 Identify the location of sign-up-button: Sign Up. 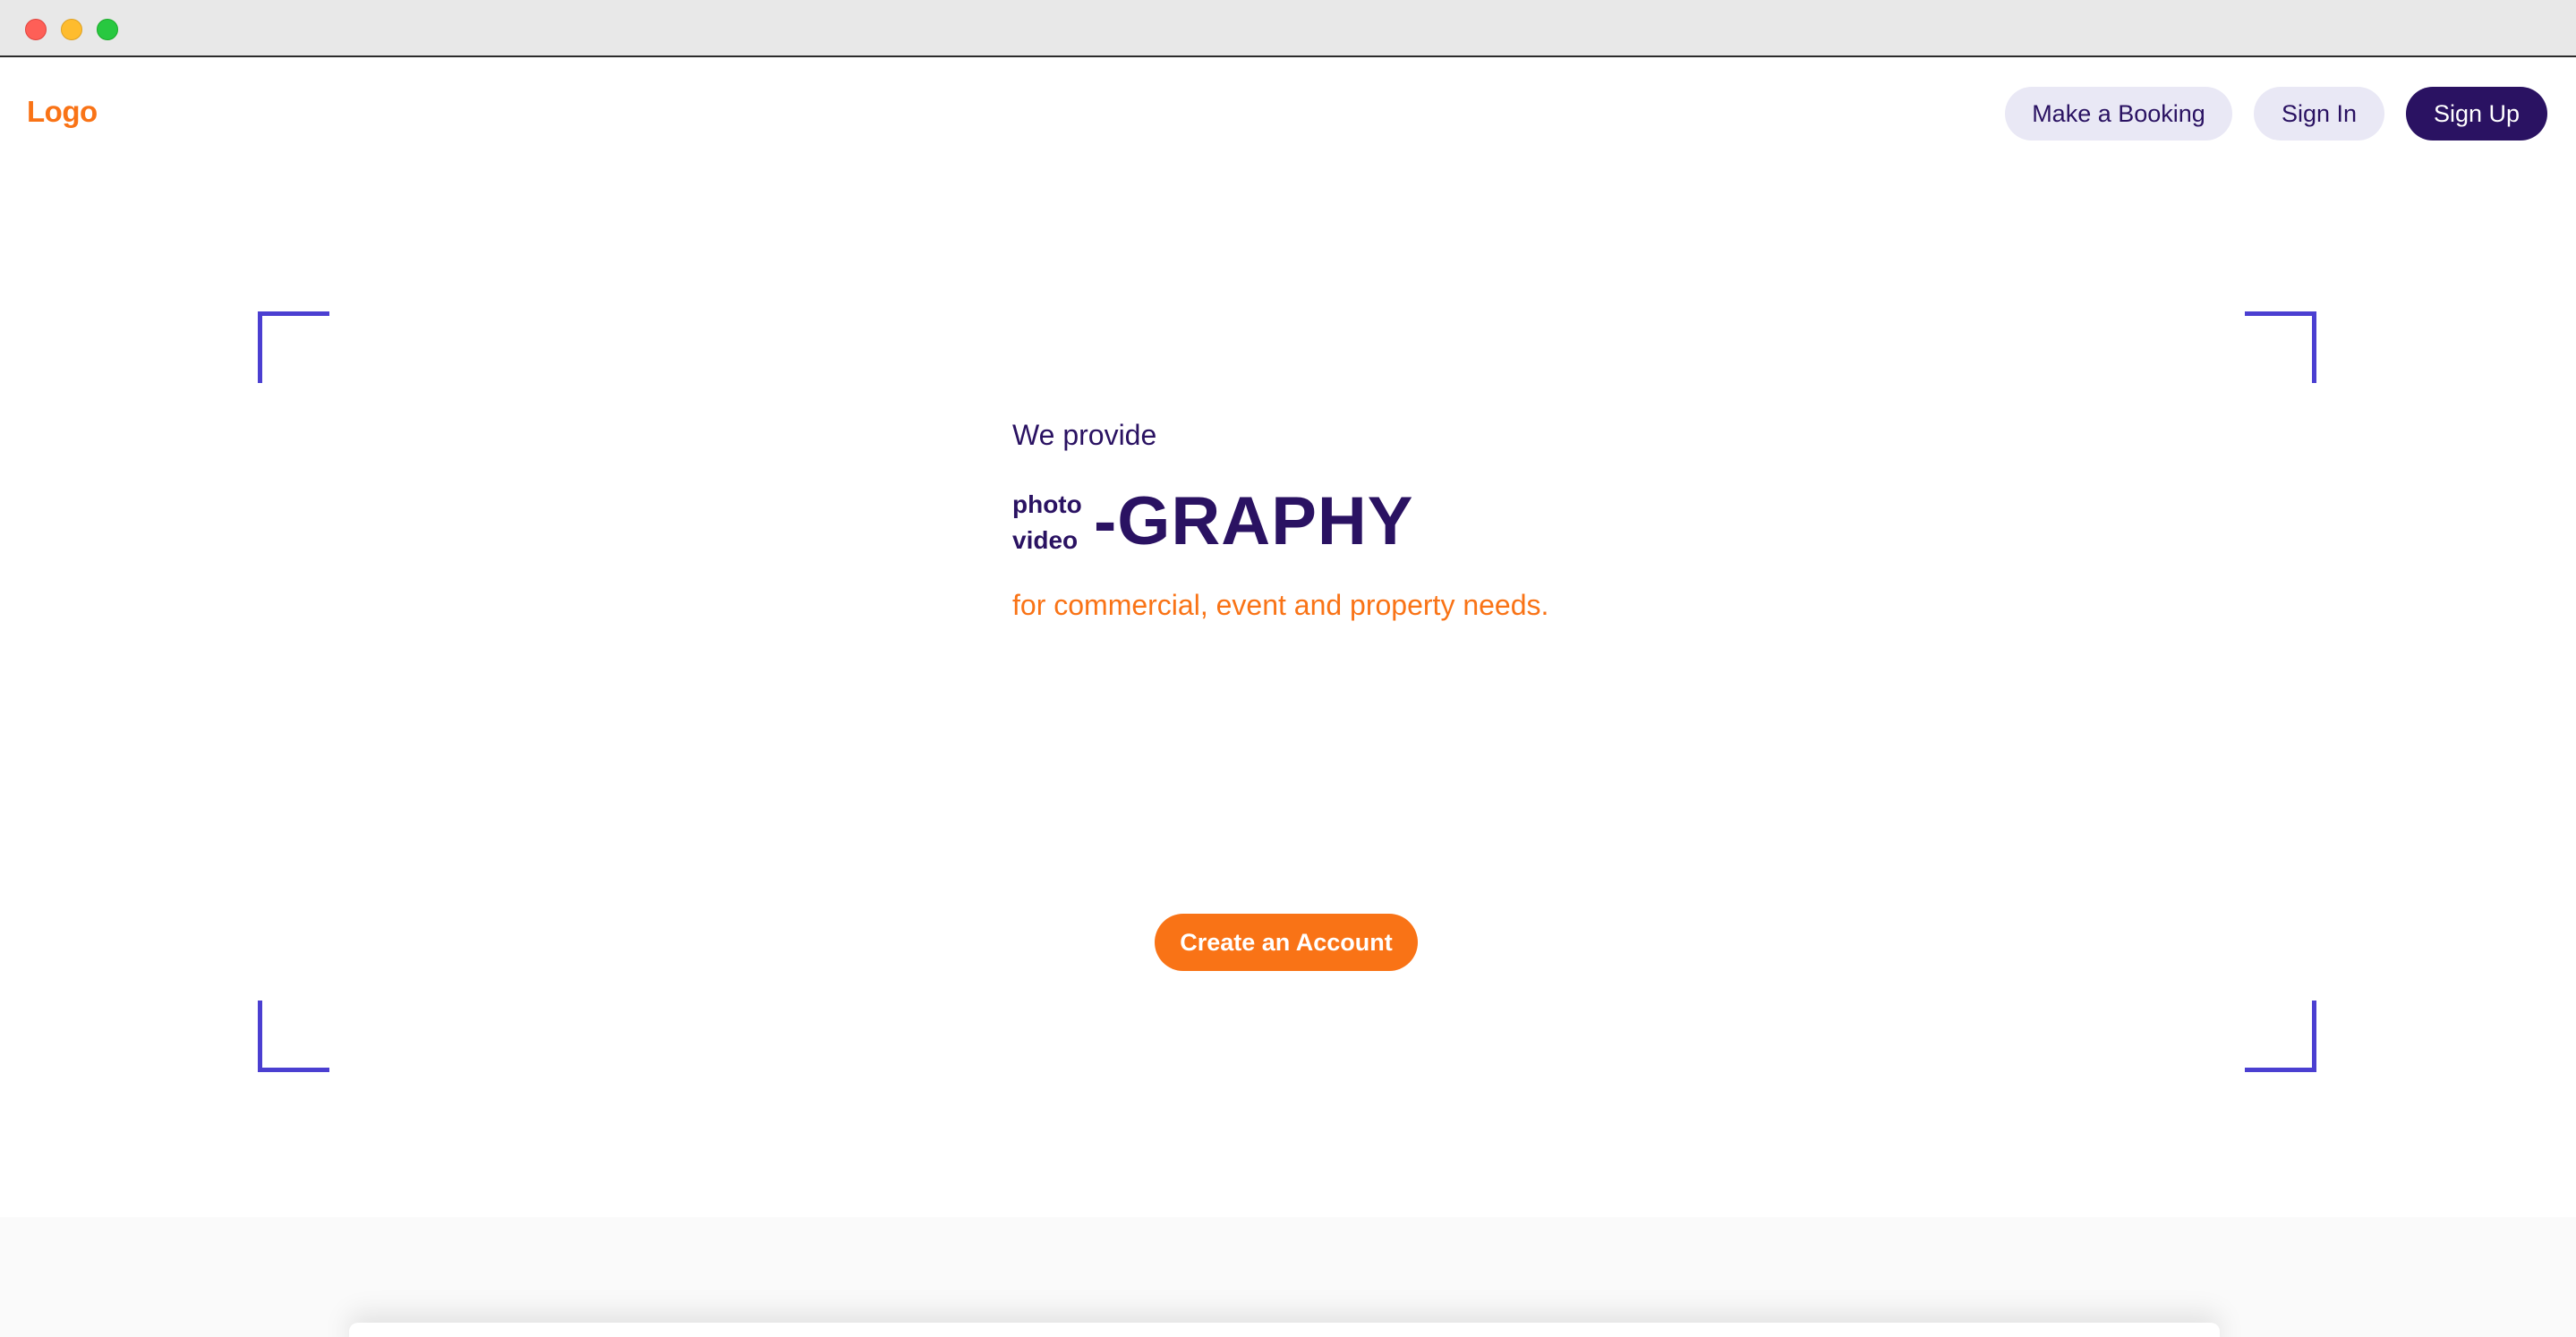
(2476, 114).